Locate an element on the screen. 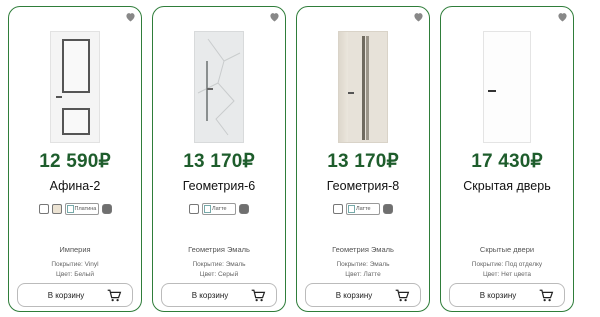  swatch-platinum: Платина is located at coordinates (81, 209).